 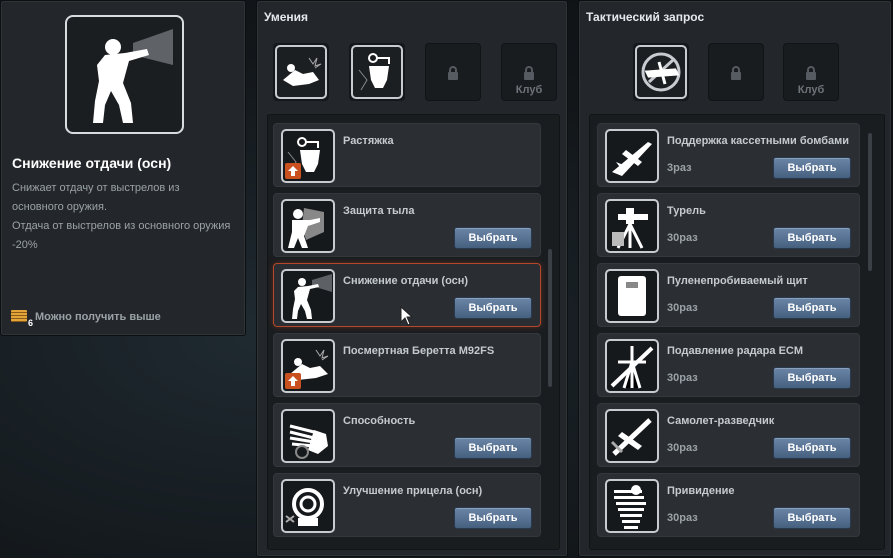 I want to click on no-airplane-icon, so click(x=661, y=72).